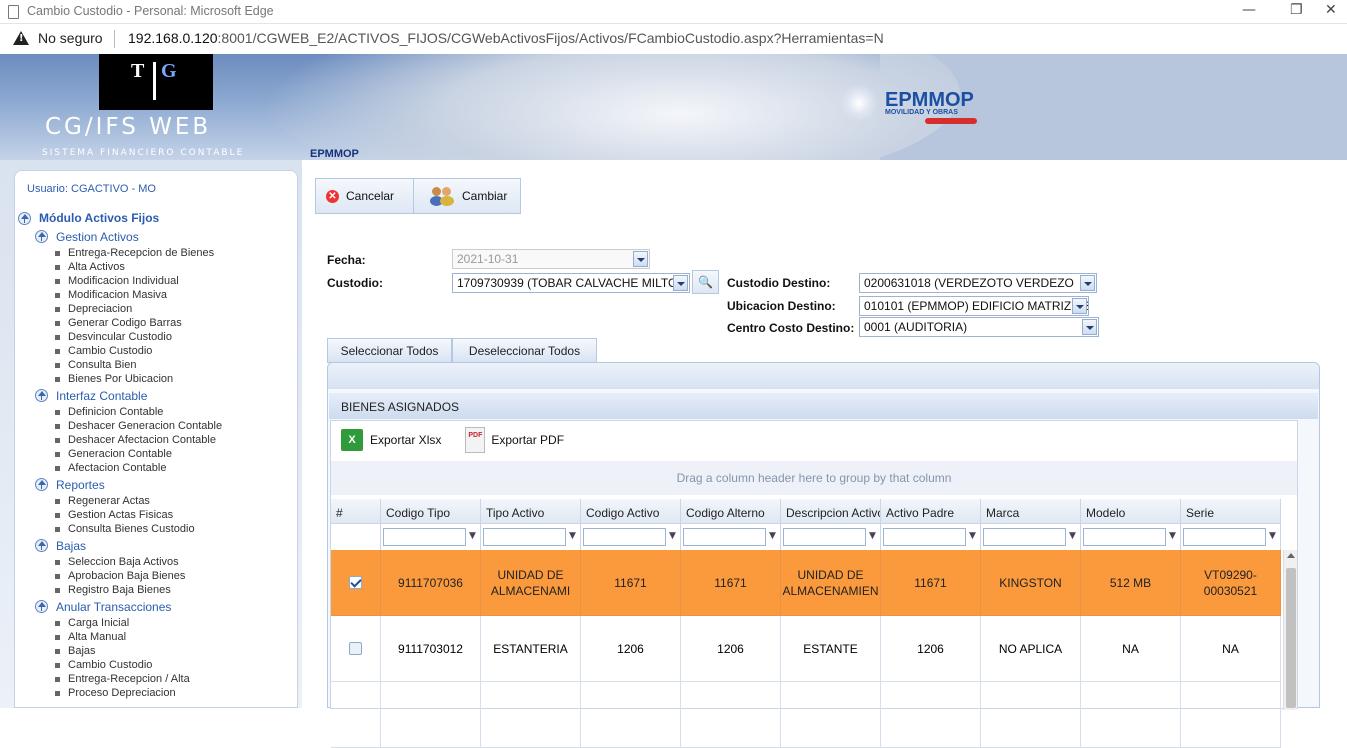 The width and height of the screenshot is (1347, 748). Describe the element at coordinates (70, 38) in the screenshot. I see `security-status: No seguro` at that location.